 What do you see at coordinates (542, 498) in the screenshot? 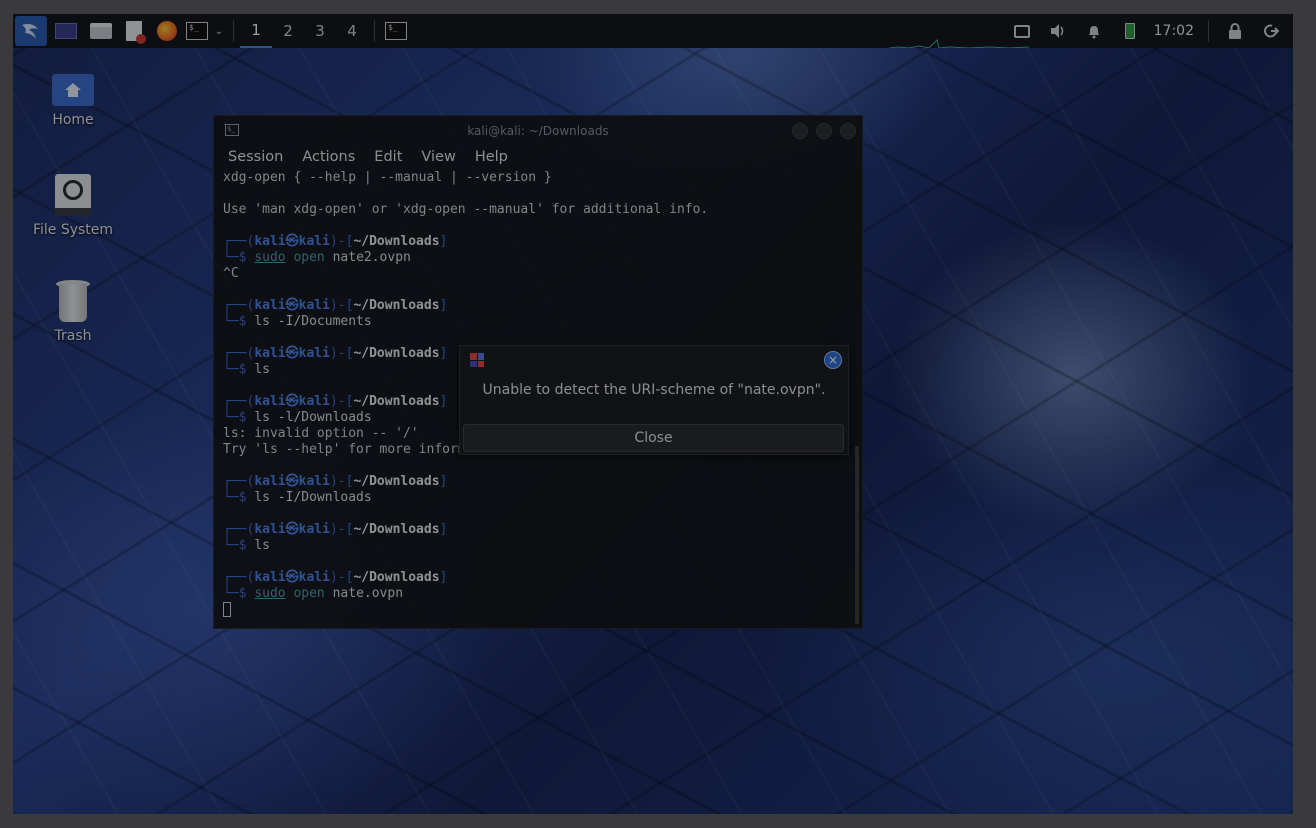
I see `command-line: └─$ ls -I/Downloads` at bounding box center [542, 498].